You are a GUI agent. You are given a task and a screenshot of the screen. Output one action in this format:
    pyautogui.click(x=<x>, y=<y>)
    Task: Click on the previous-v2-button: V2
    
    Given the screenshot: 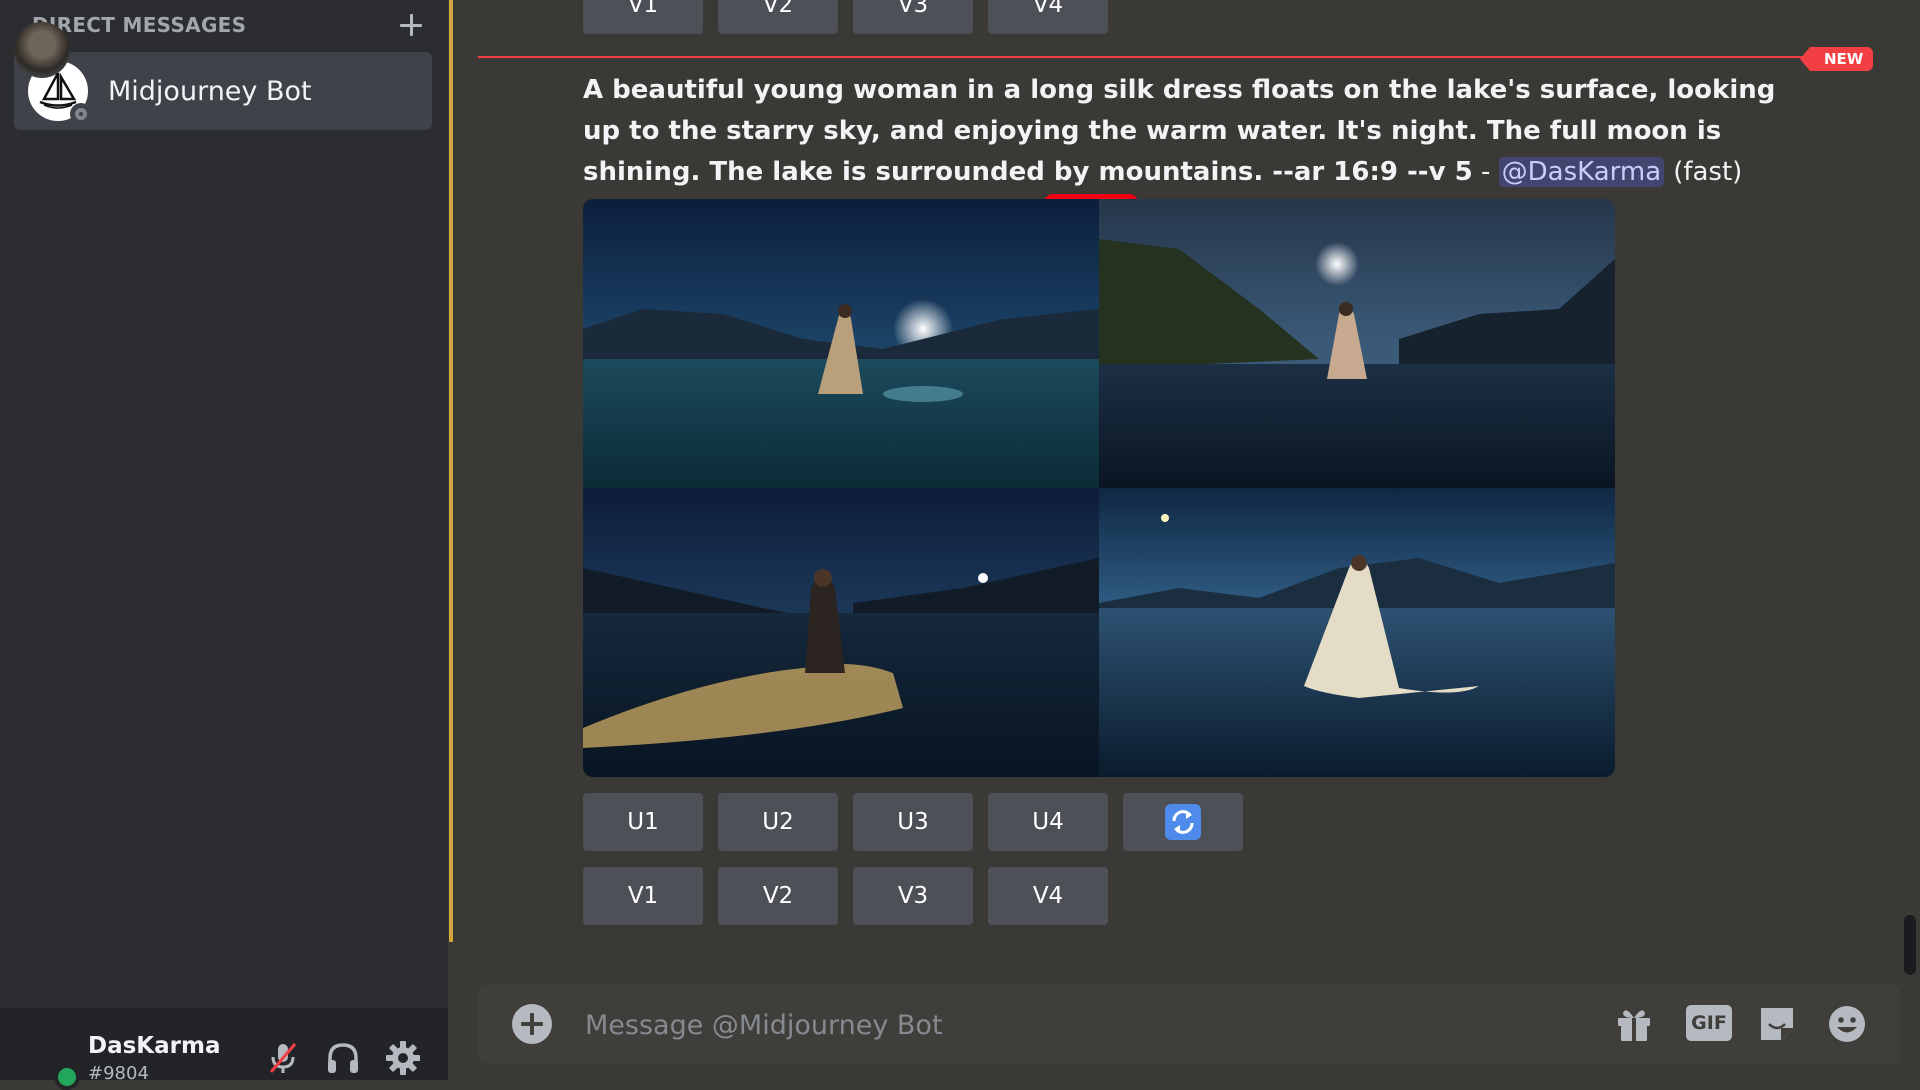 What is the action you would take?
    pyautogui.click(x=778, y=17)
    